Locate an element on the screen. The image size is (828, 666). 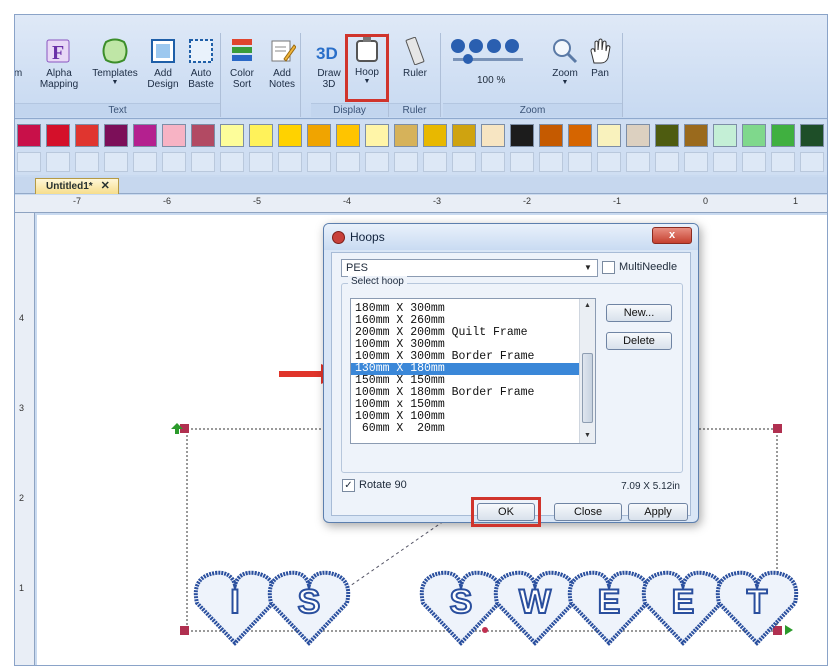
chevron-down-icon: ▼ is located at coordinates (588, 268).